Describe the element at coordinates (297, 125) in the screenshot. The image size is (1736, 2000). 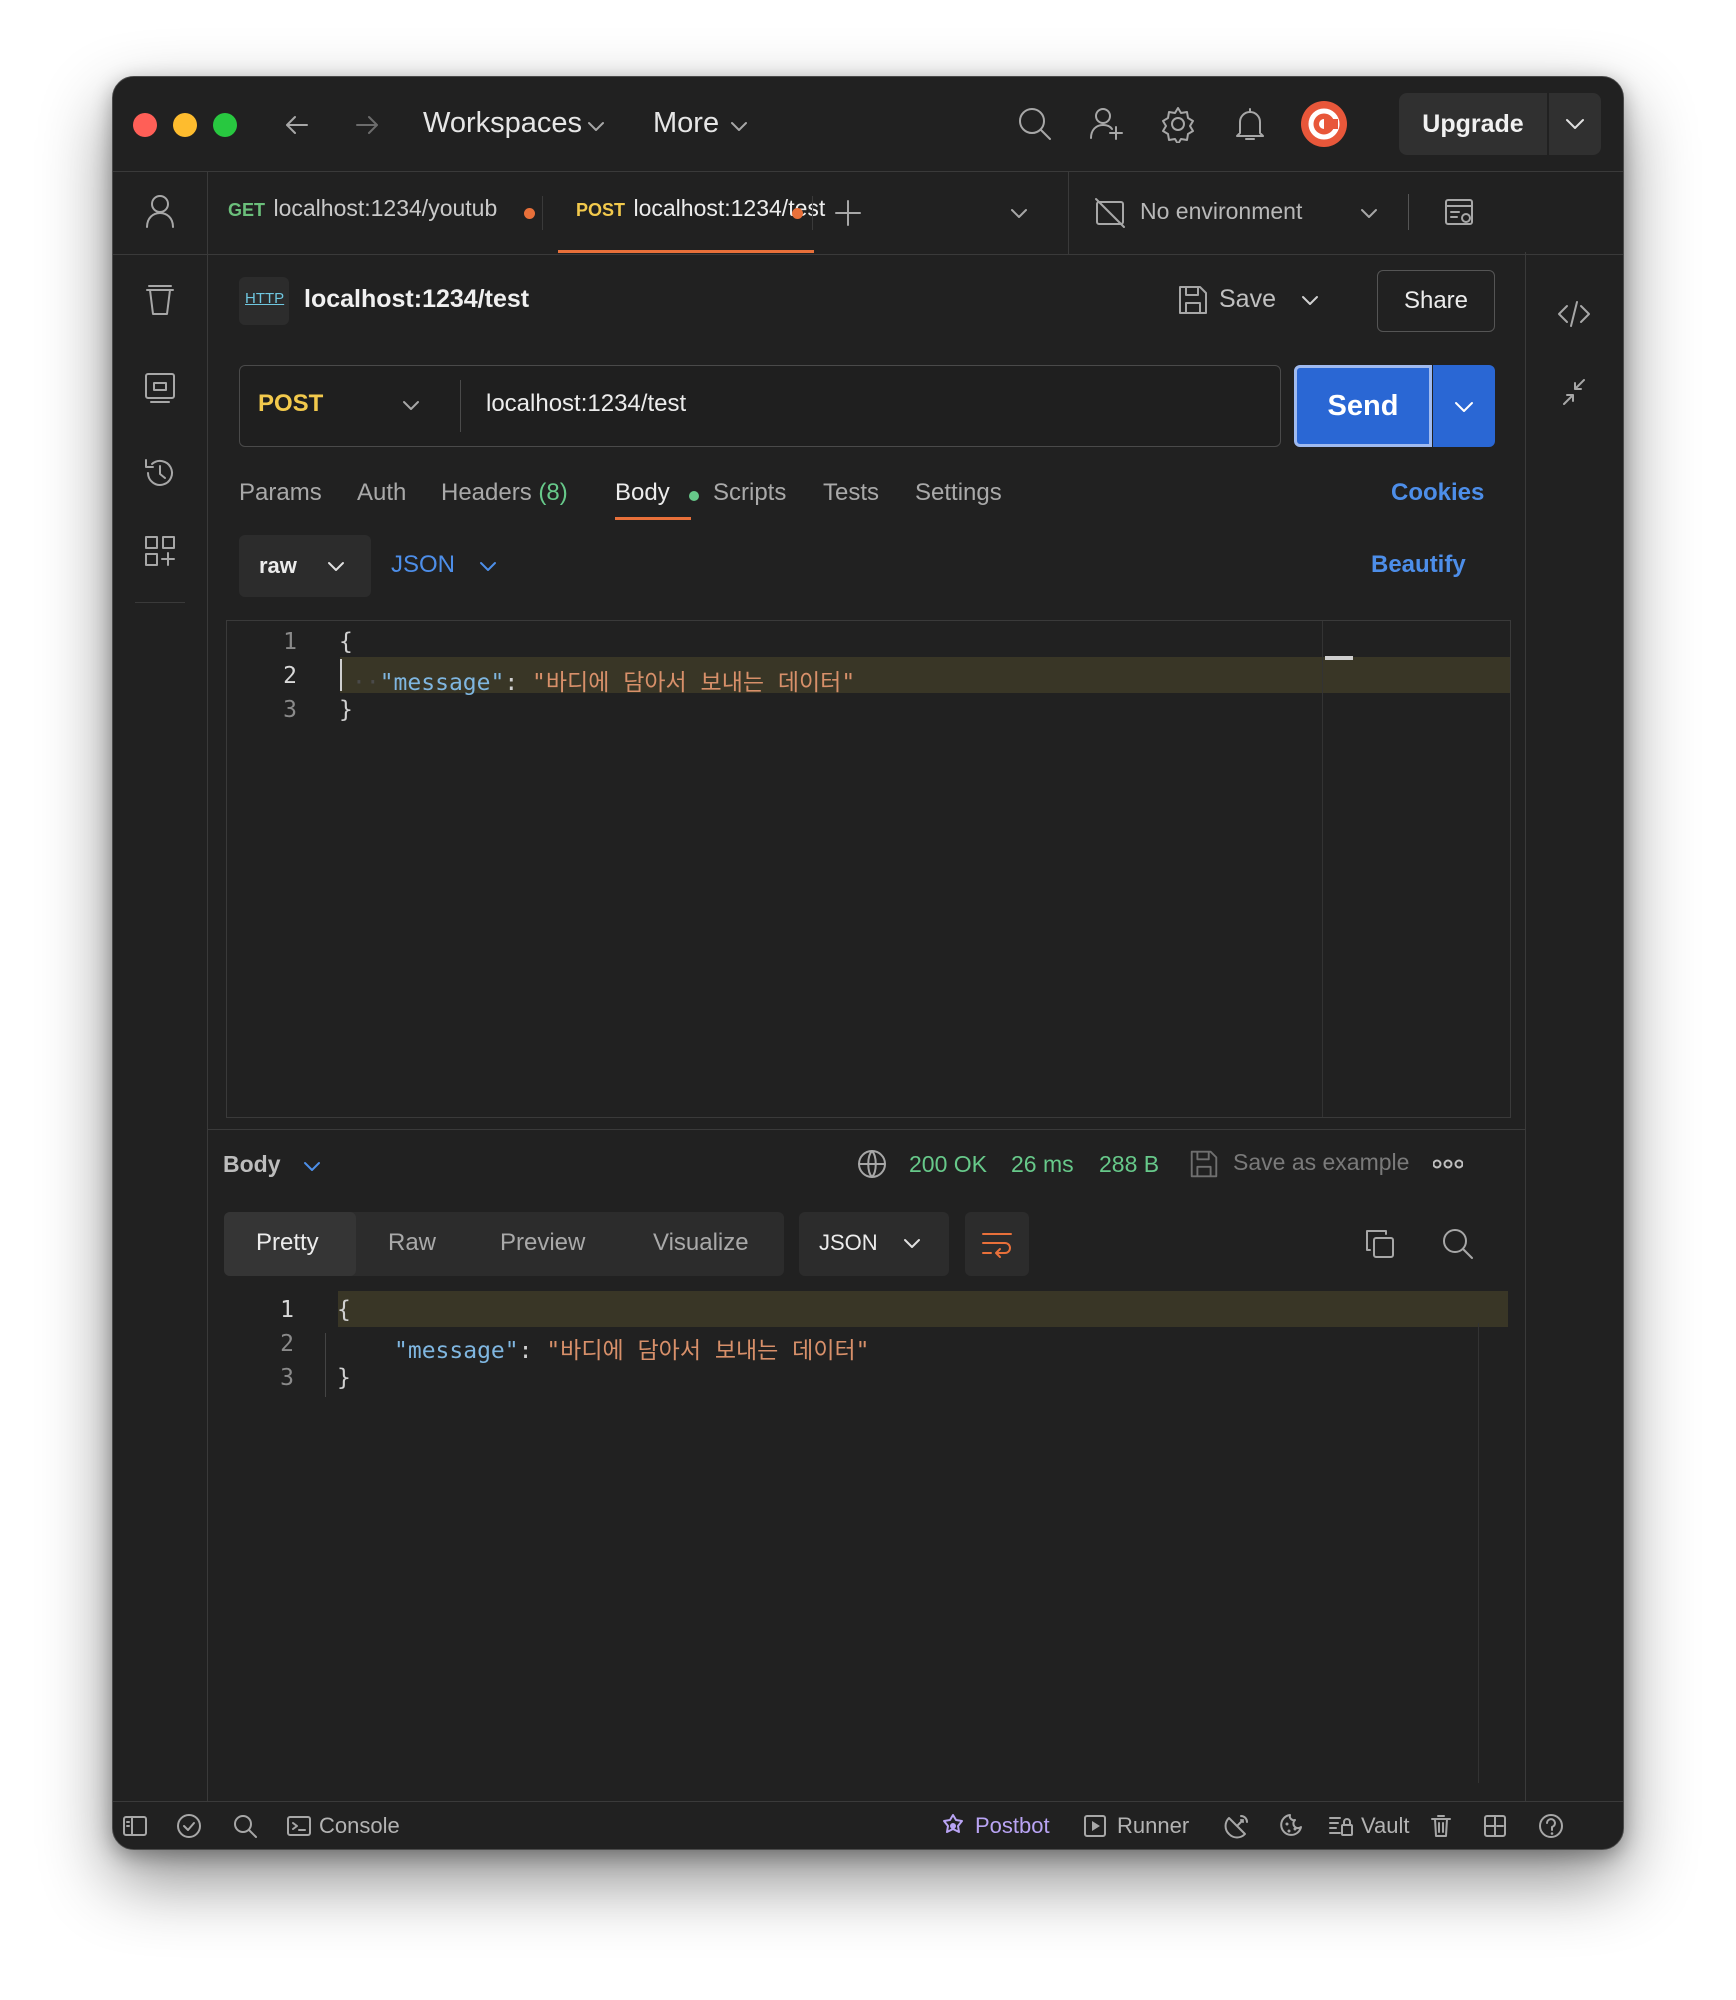
I see `back-arrow-icon` at that location.